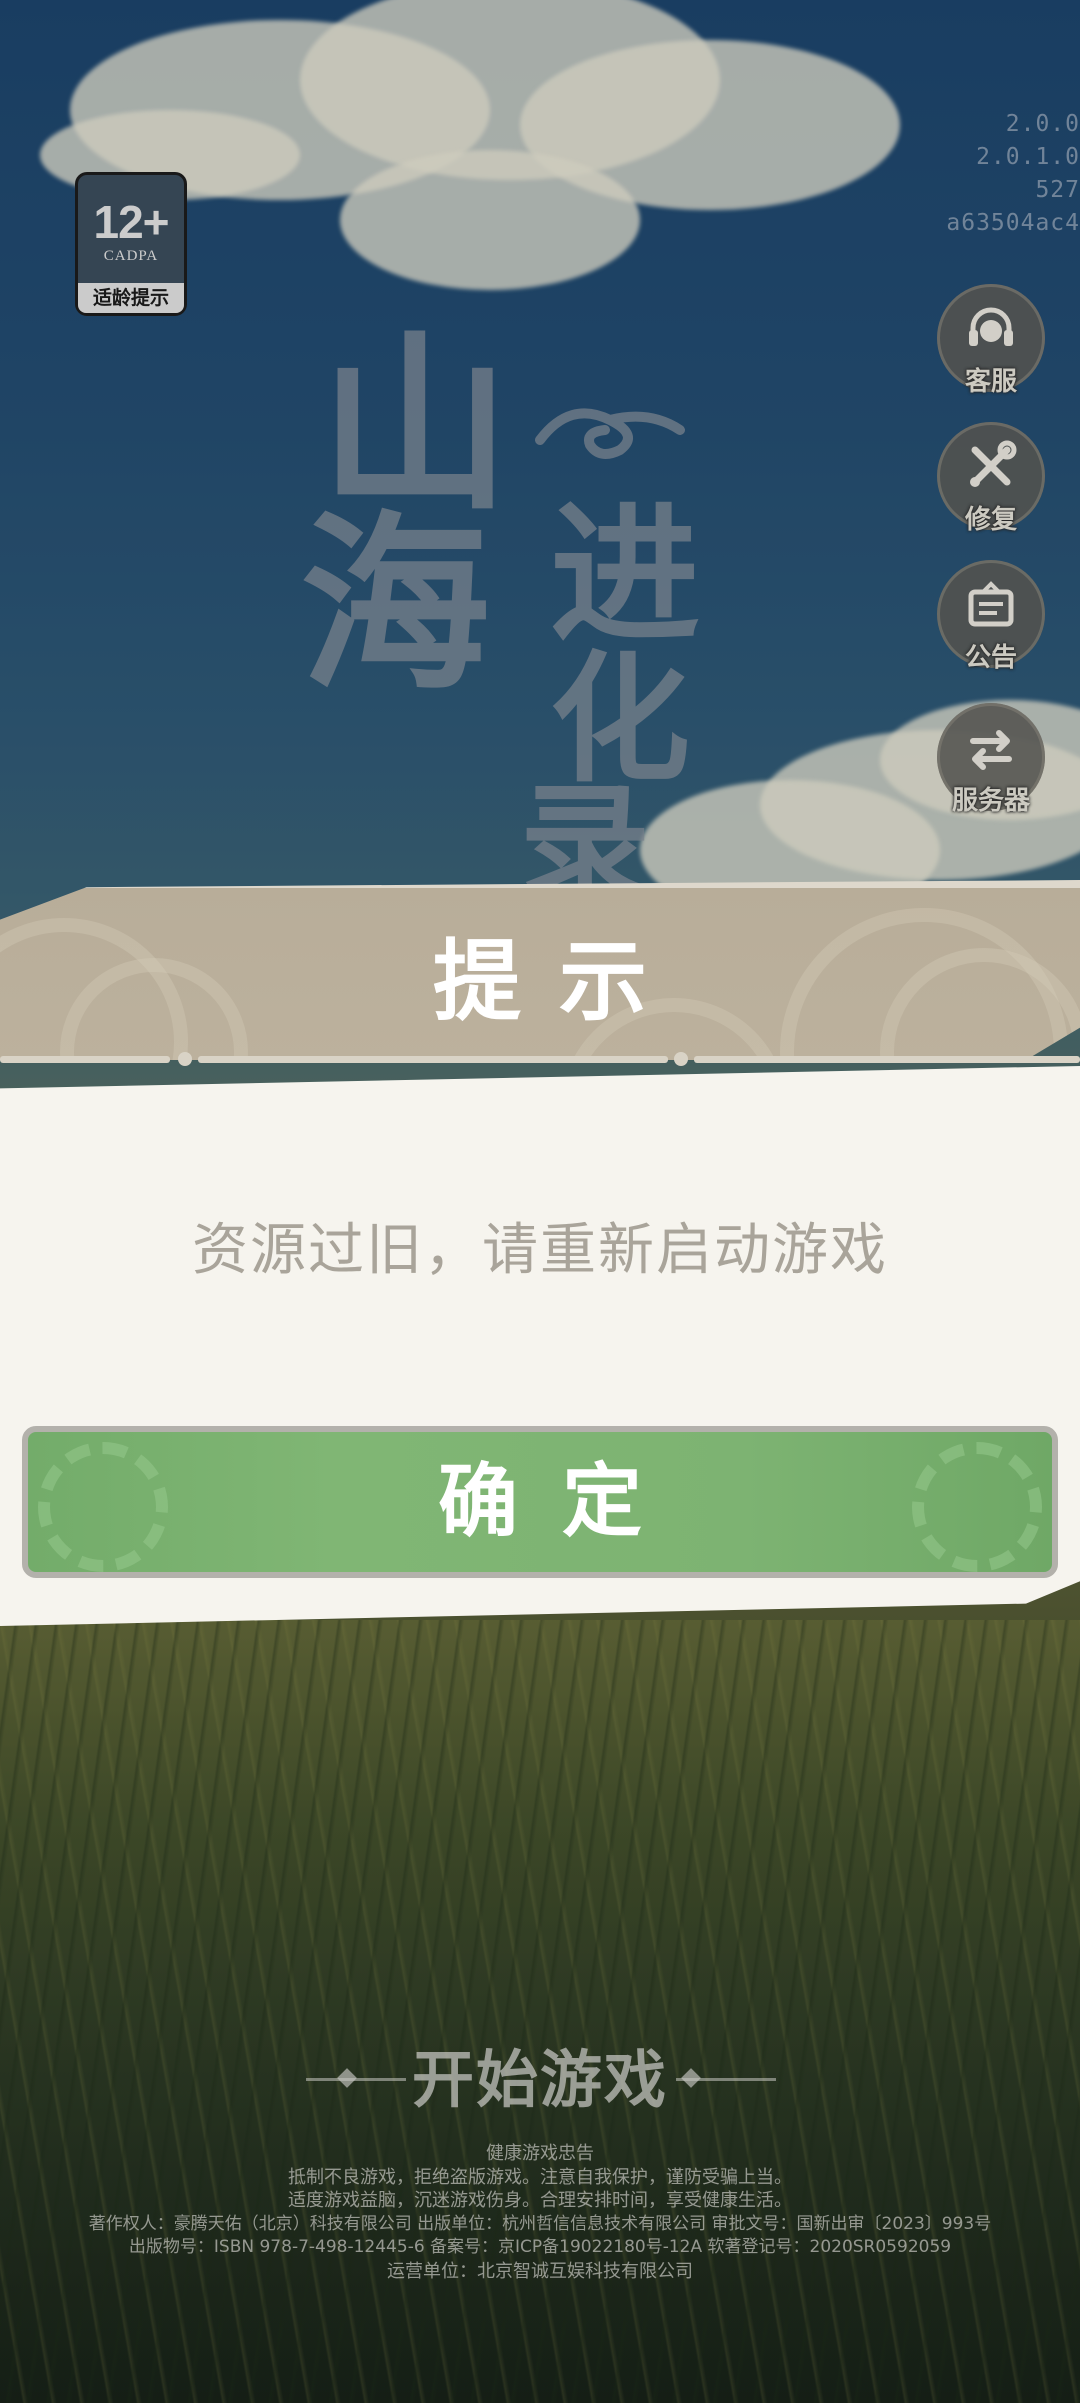 This screenshot has height=2403, width=1080. I want to click on footer-line: 抵制不良游戏，拒绝盗版游戏。注意自我保护，谨防受骗上当。, so click(540, 2177).